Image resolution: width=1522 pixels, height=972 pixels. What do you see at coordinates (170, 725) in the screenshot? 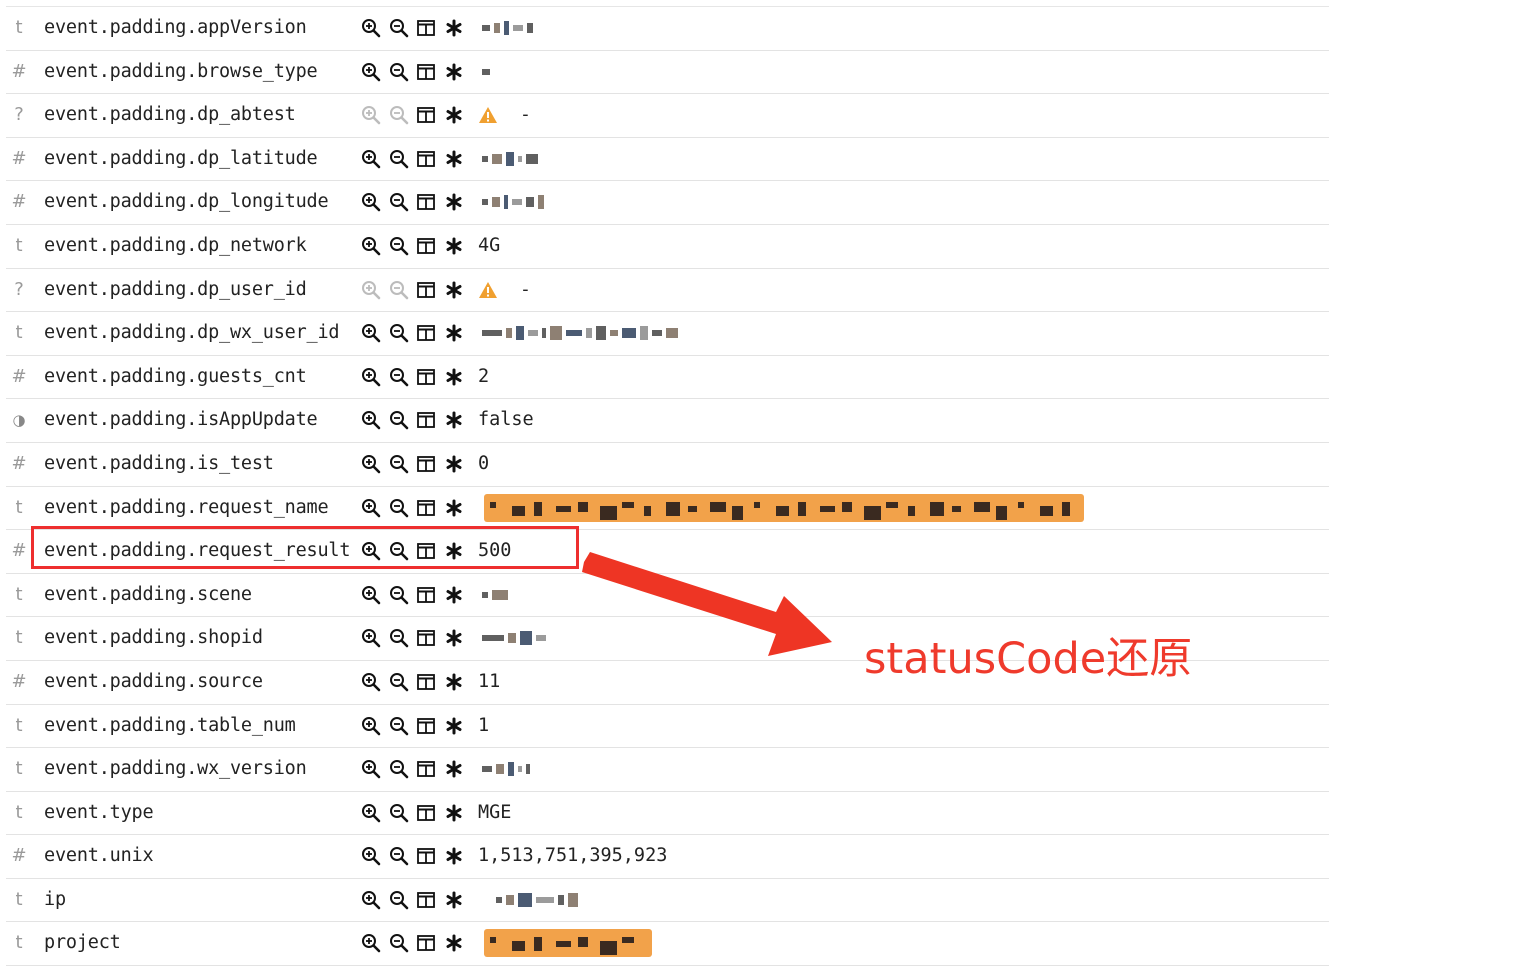
I see `field-name: event.padding.table_num` at bounding box center [170, 725].